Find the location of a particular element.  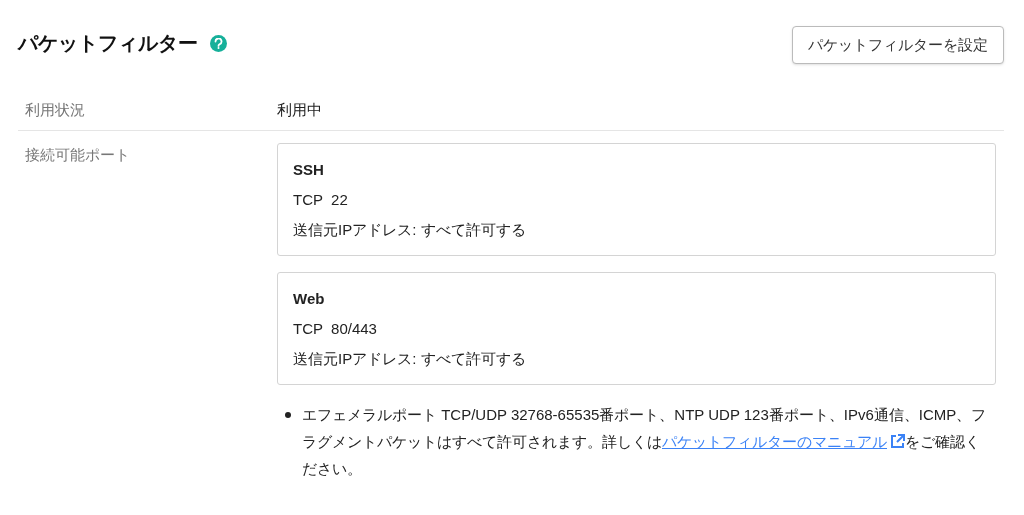

port-protocol: TCP 22 is located at coordinates (321, 200).